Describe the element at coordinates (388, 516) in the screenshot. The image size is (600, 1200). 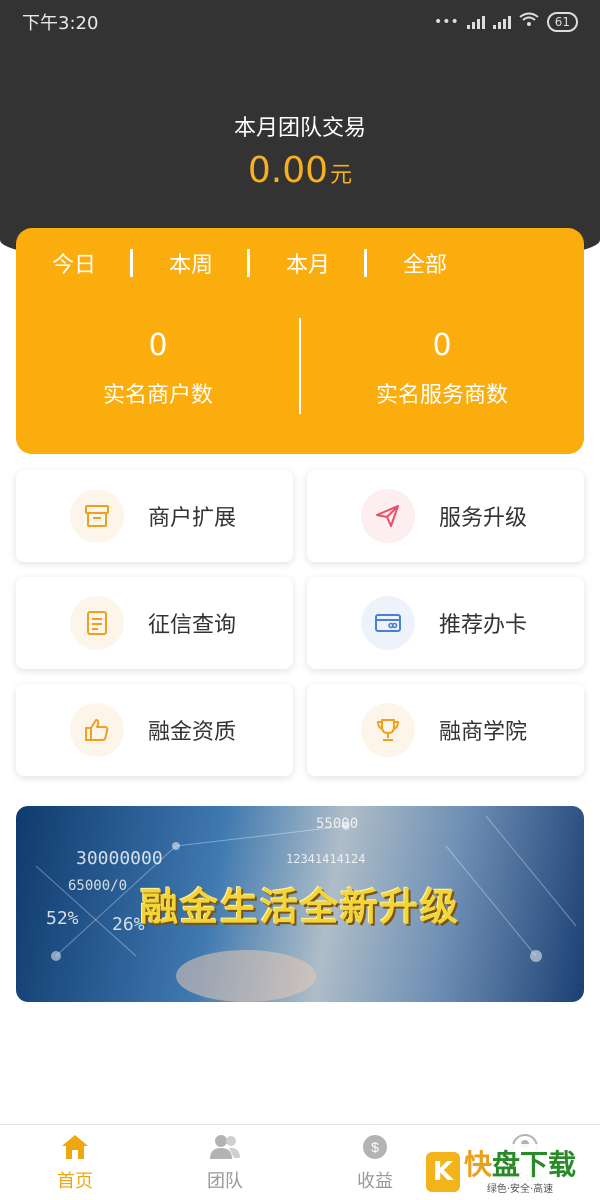
I see `paper-plane-icon` at that location.